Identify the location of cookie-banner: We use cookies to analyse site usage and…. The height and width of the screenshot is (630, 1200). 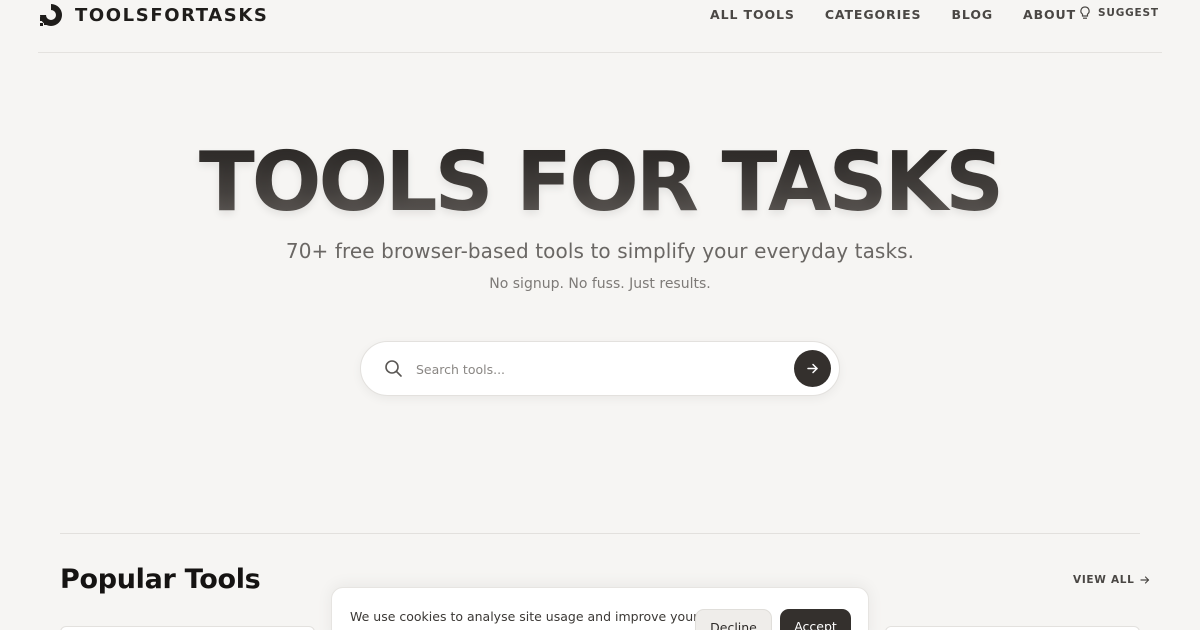
(600, 608).